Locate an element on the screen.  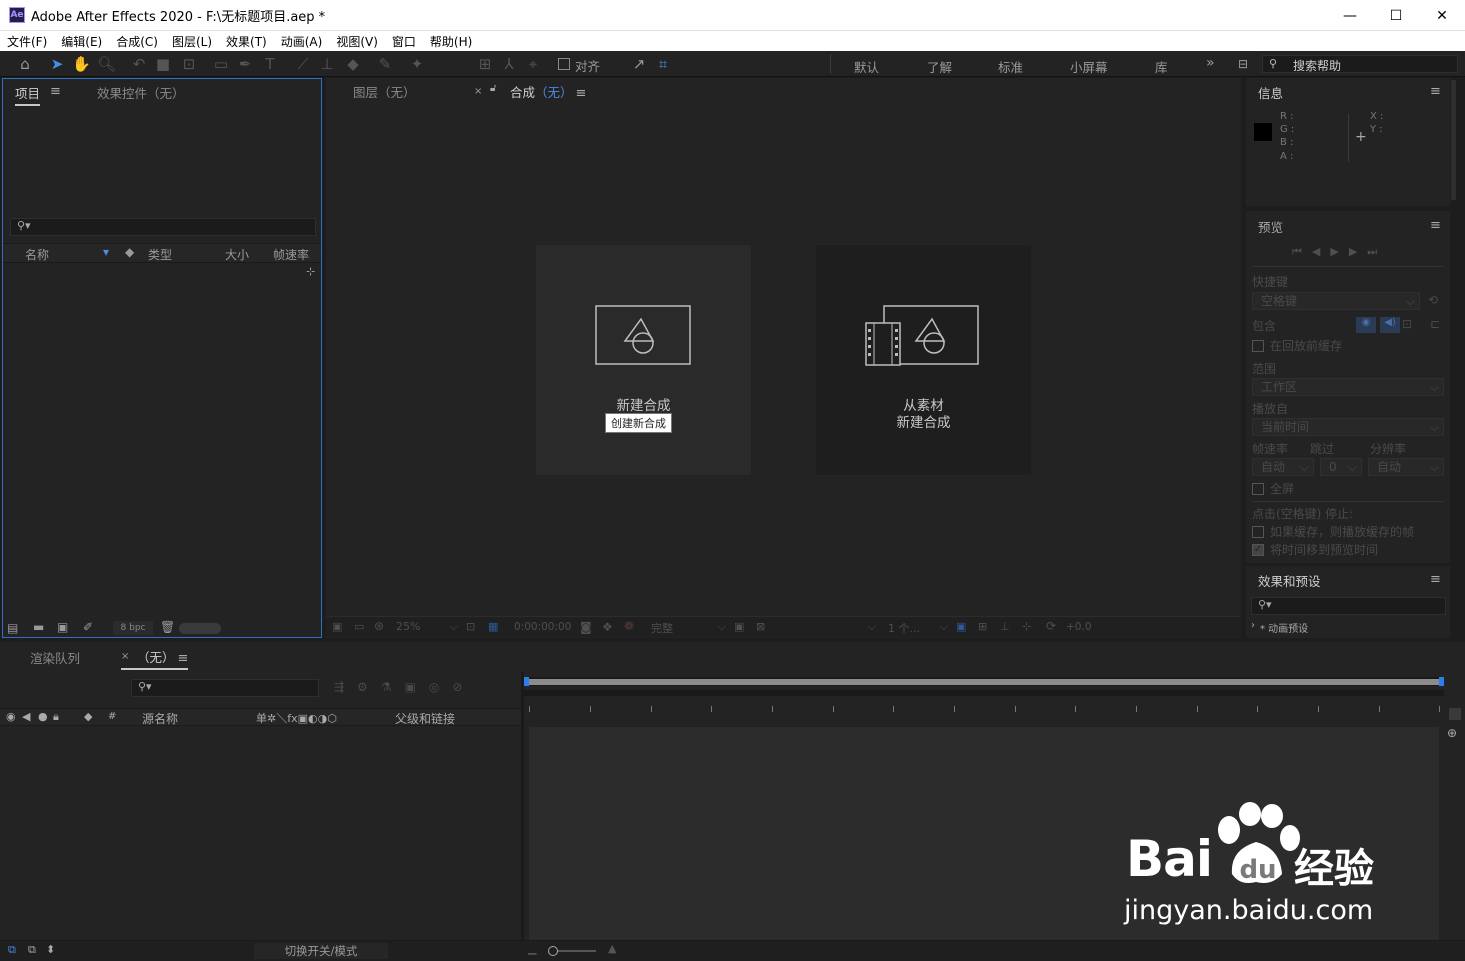
time-navigator-bar is located at coordinates (984, 682).